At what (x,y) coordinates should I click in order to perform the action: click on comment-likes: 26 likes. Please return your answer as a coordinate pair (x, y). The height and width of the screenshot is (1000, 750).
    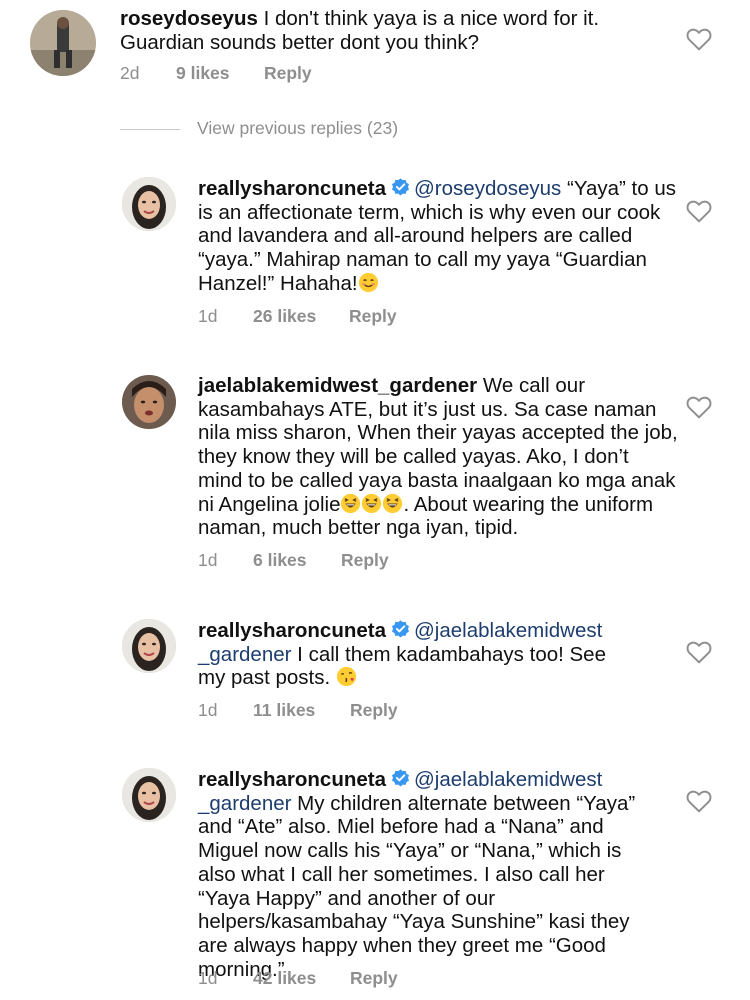
    Looking at the image, I should click on (284, 316).